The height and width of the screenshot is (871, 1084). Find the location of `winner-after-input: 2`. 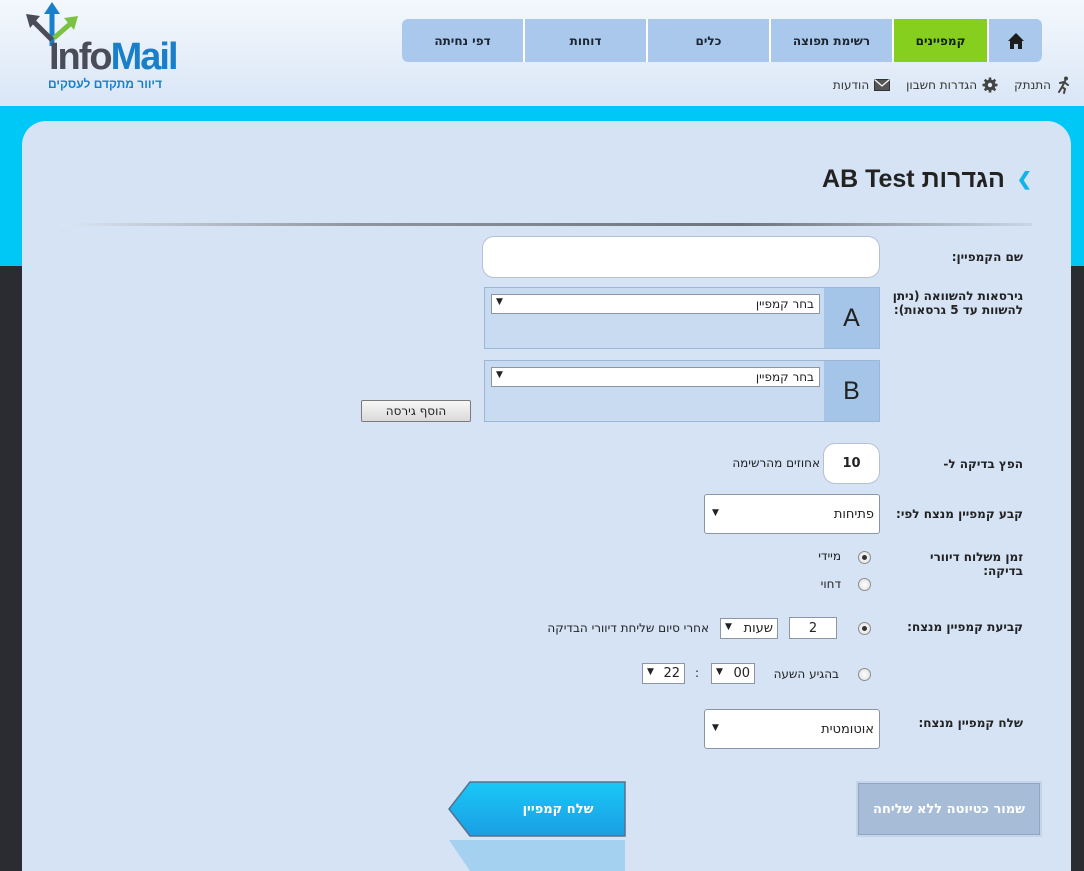

winner-after-input: 2 is located at coordinates (813, 628).